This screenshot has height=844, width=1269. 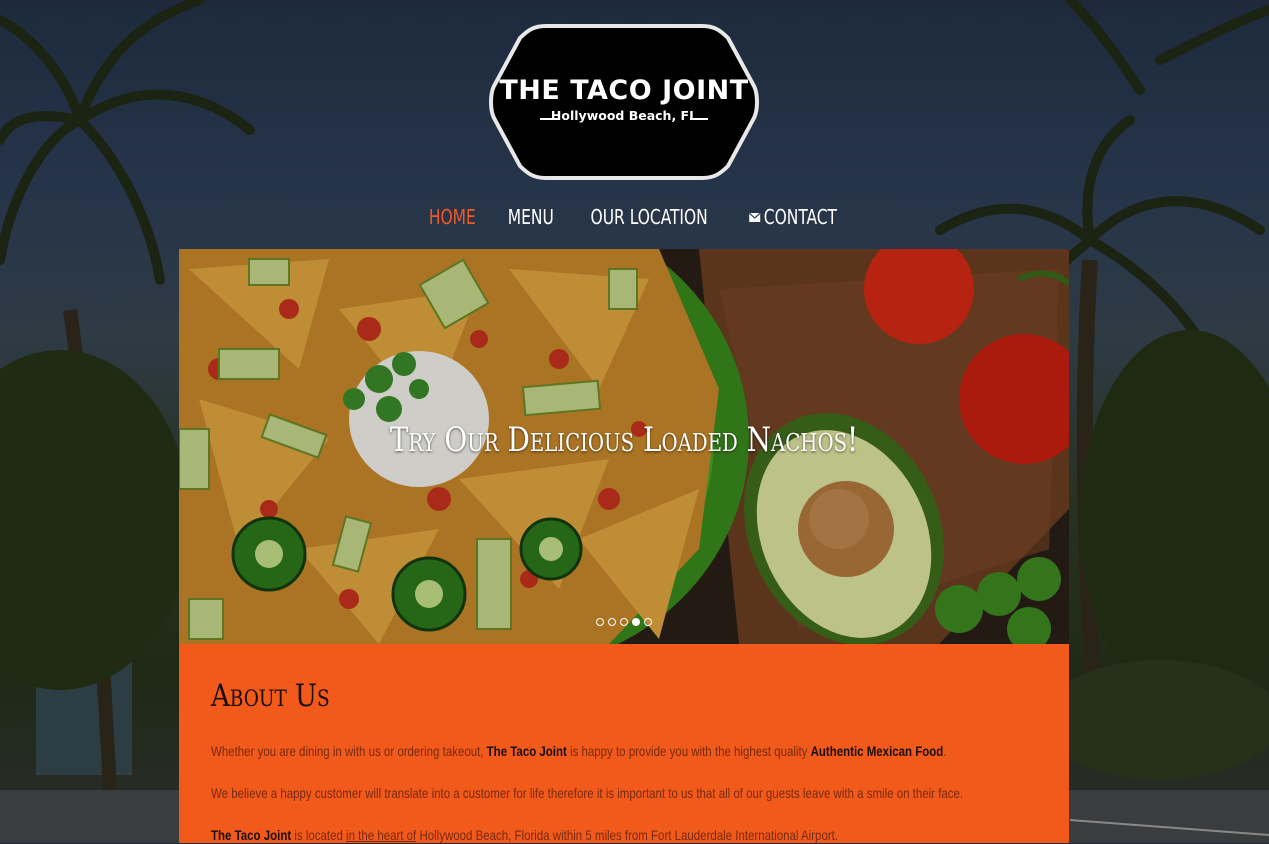 I want to click on p3-text-b: is located, so click(x=319, y=835).